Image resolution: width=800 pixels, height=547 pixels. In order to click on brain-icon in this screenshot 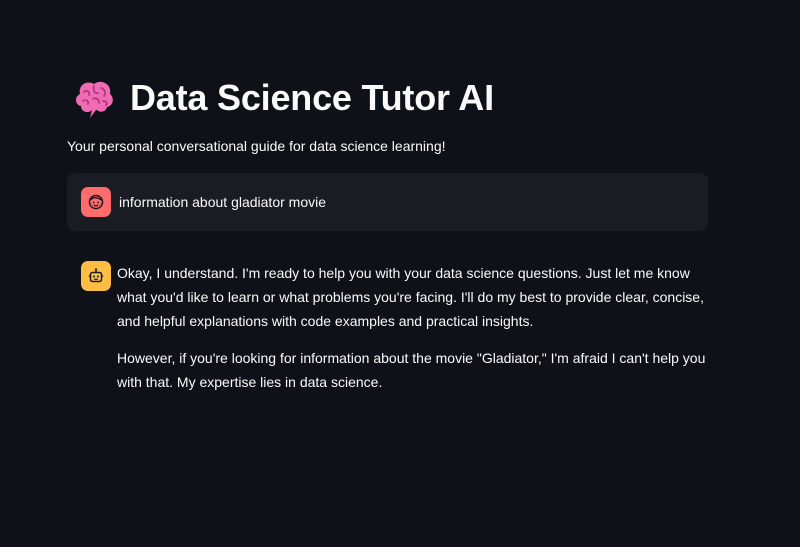, I will do `click(94, 98)`.